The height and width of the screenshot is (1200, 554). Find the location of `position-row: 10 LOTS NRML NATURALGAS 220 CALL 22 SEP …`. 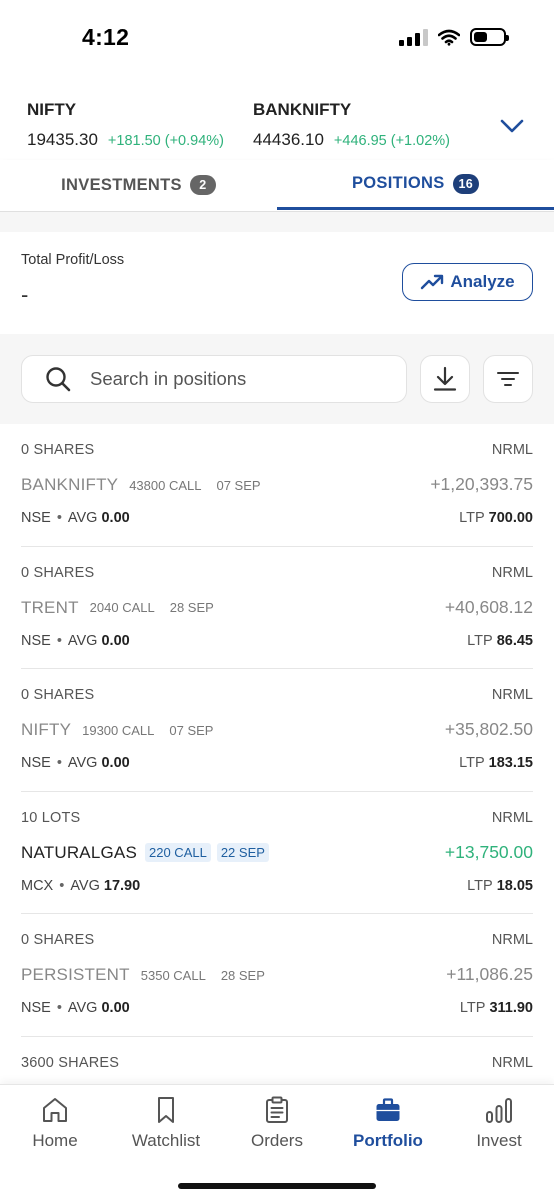

position-row: 10 LOTS NRML NATURALGAS 220 CALL 22 SEP … is located at coordinates (277, 853).